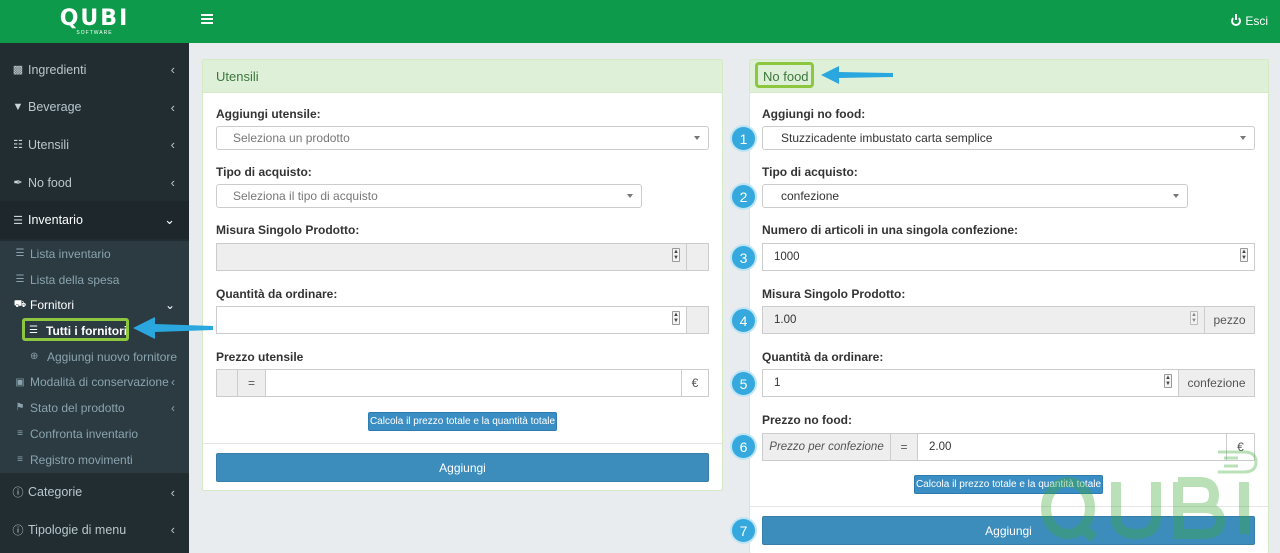 The height and width of the screenshot is (553, 1280). Describe the element at coordinates (18, 145) in the screenshot. I see `cutlery-icon: ☷` at that location.